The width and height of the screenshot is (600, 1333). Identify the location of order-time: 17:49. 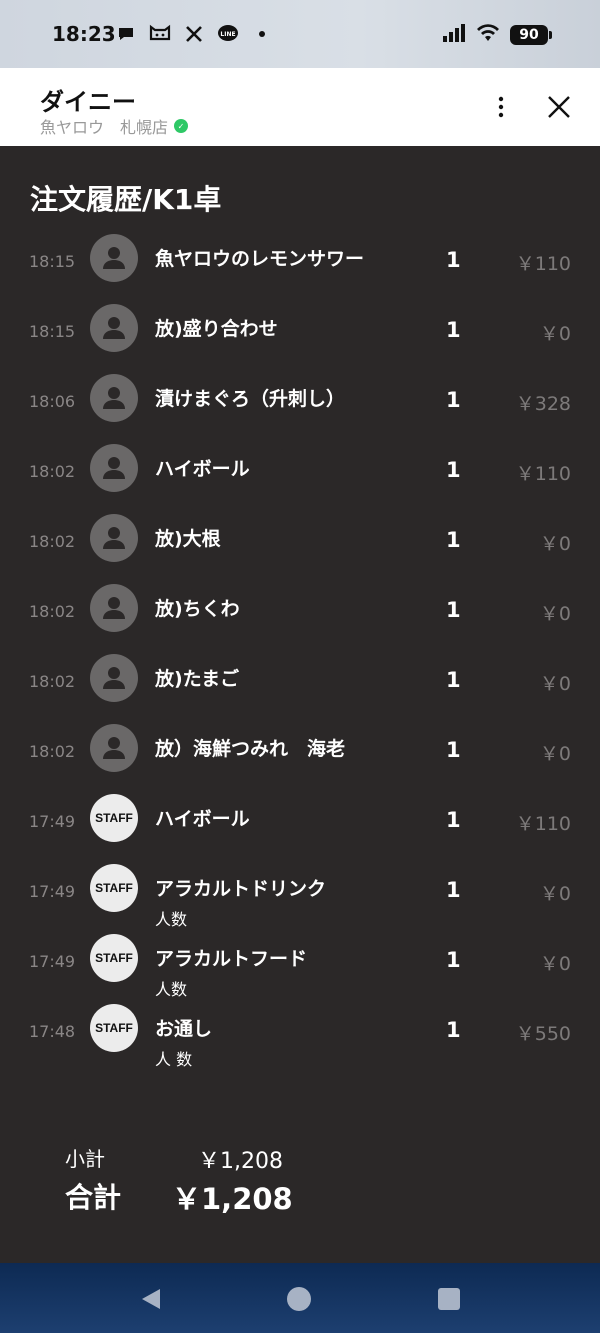
(52, 961).